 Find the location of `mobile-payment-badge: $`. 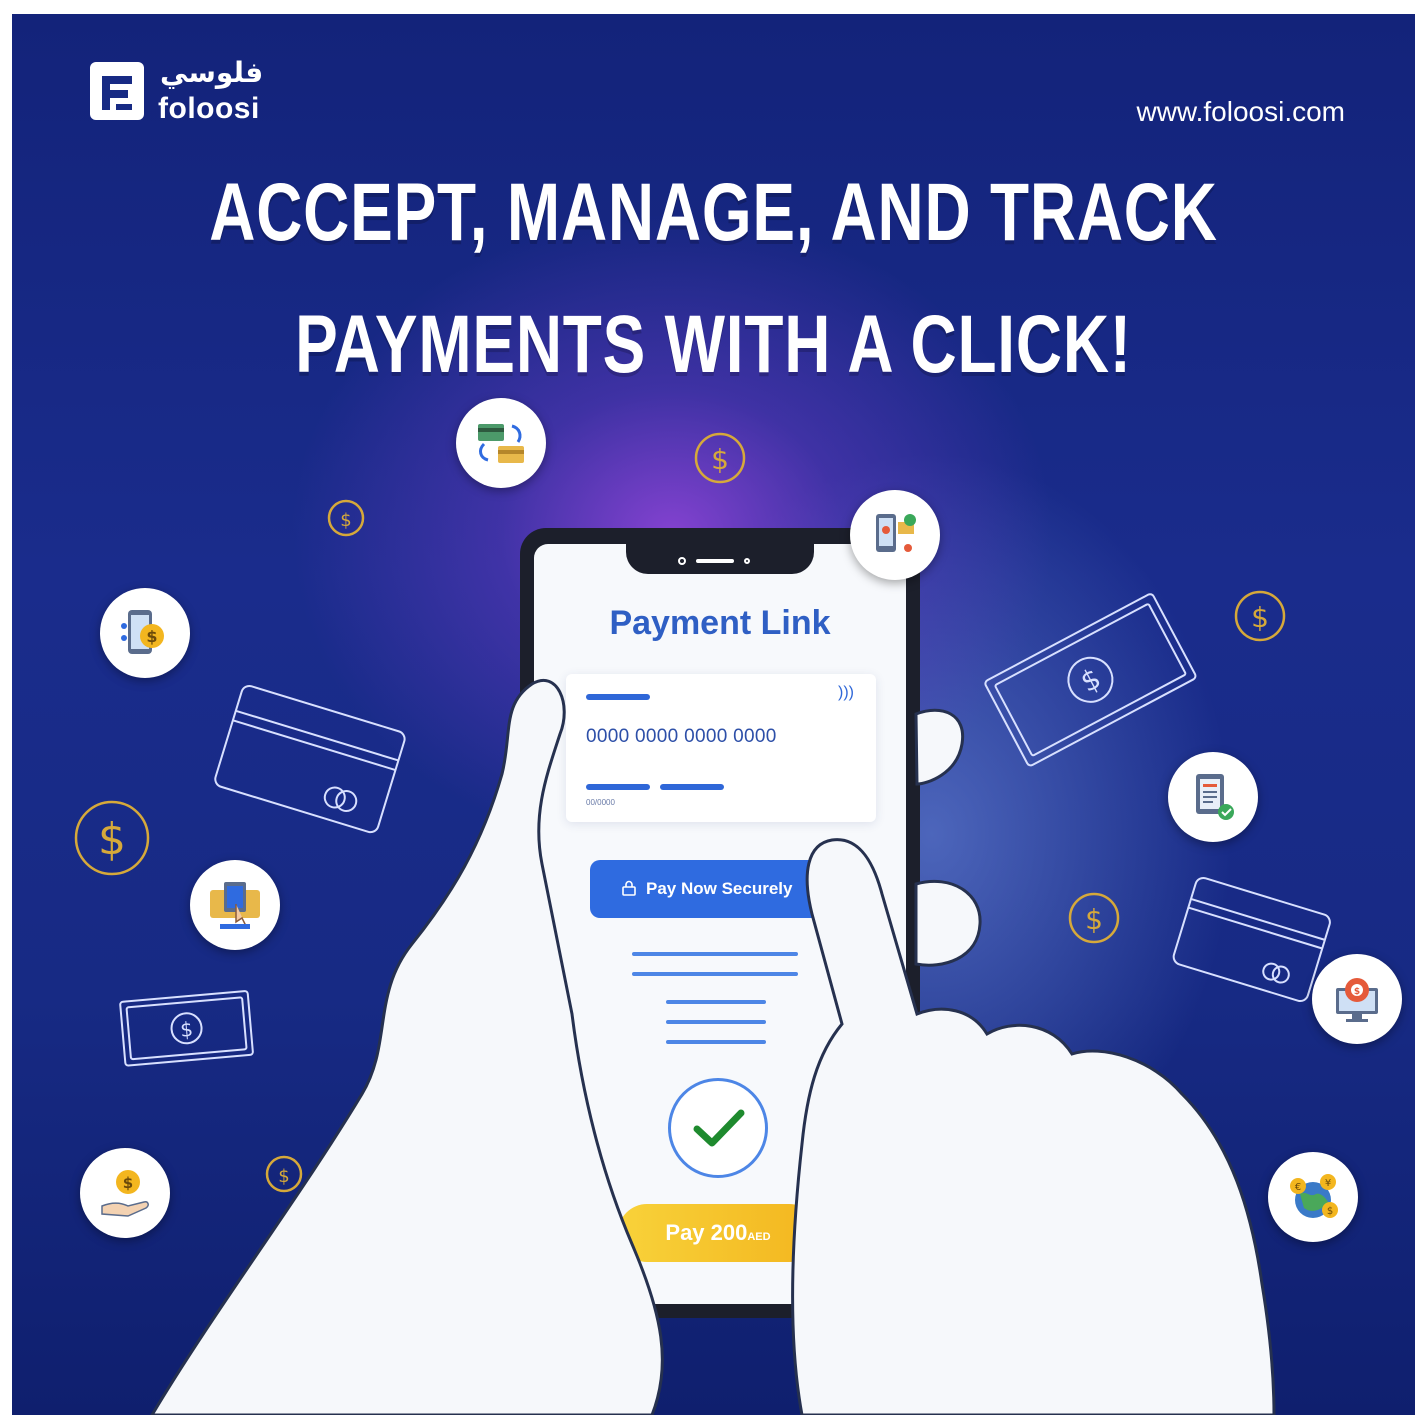

mobile-payment-badge: $ is located at coordinates (145, 633).